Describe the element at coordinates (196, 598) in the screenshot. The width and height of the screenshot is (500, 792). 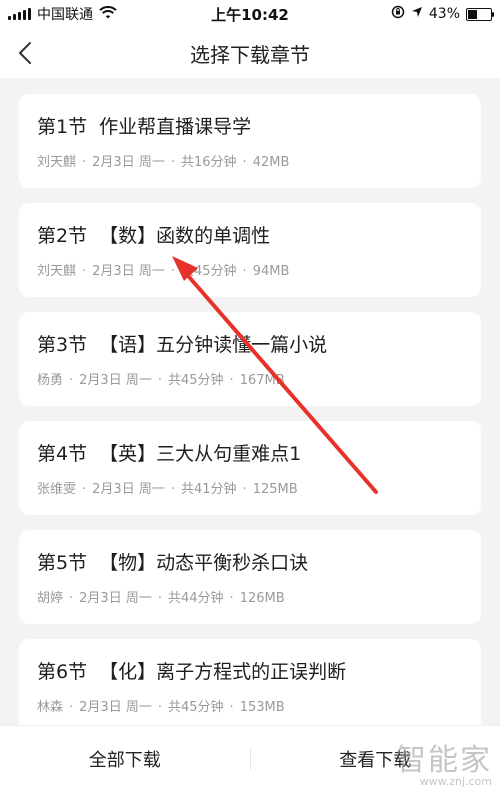
I see `chapter-duration: 共44分钟` at that location.